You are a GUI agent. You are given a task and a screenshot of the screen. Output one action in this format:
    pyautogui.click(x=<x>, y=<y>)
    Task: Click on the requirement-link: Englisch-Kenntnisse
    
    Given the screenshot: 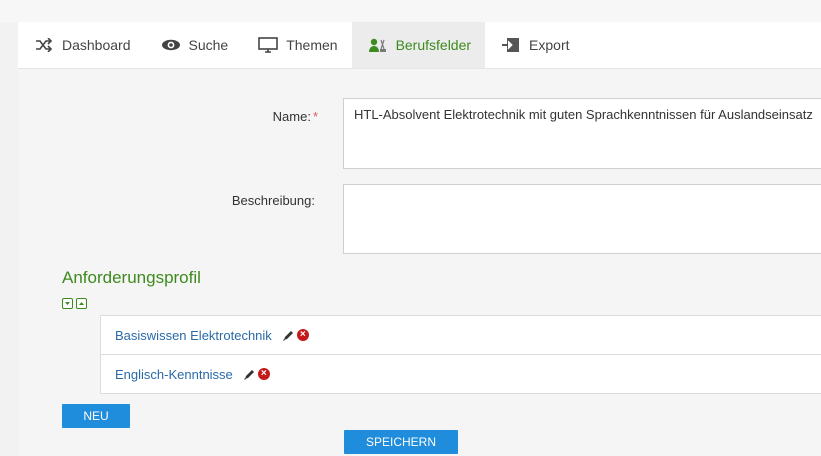 What is the action you would take?
    pyautogui.click(x=174, y=374)
    